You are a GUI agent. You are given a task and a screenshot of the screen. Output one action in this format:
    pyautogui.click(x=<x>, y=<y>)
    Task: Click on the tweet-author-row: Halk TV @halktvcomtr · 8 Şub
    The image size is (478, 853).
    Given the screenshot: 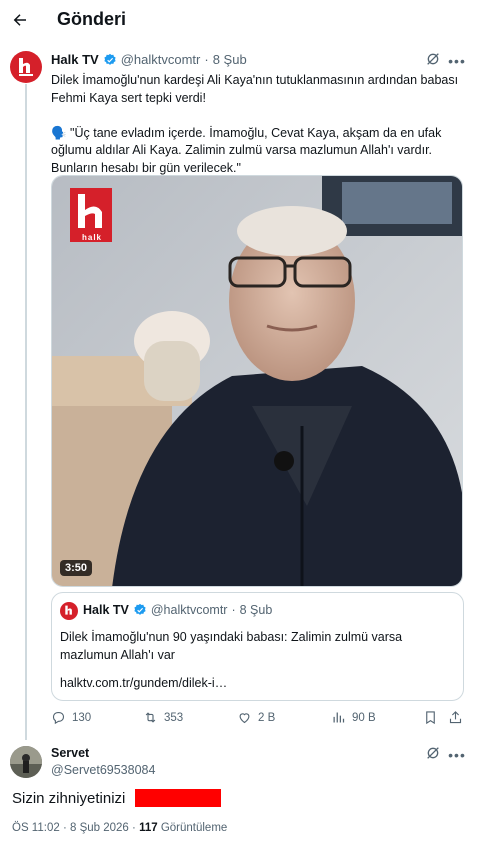 What is the action you would take?
    pyautogui.click(x=149, y=59)
    